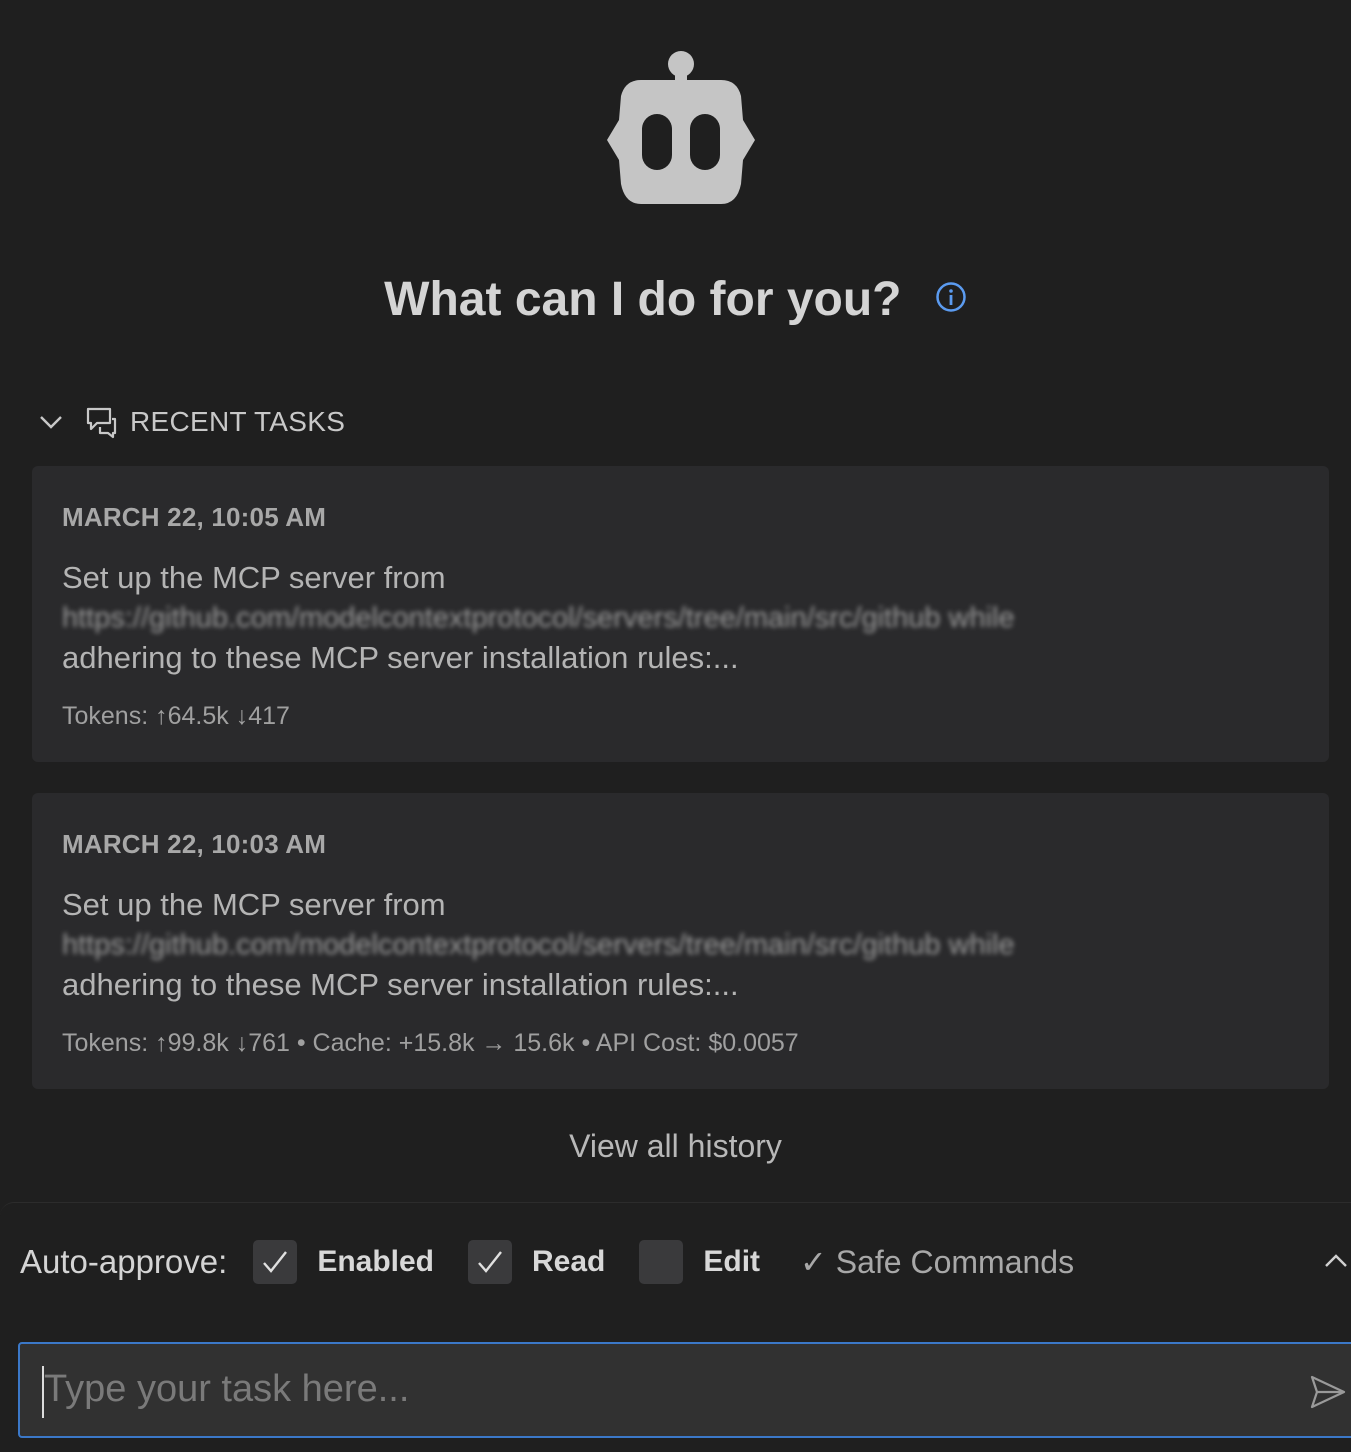  I want to click on enabled-checkbox, so click(275, 1262).